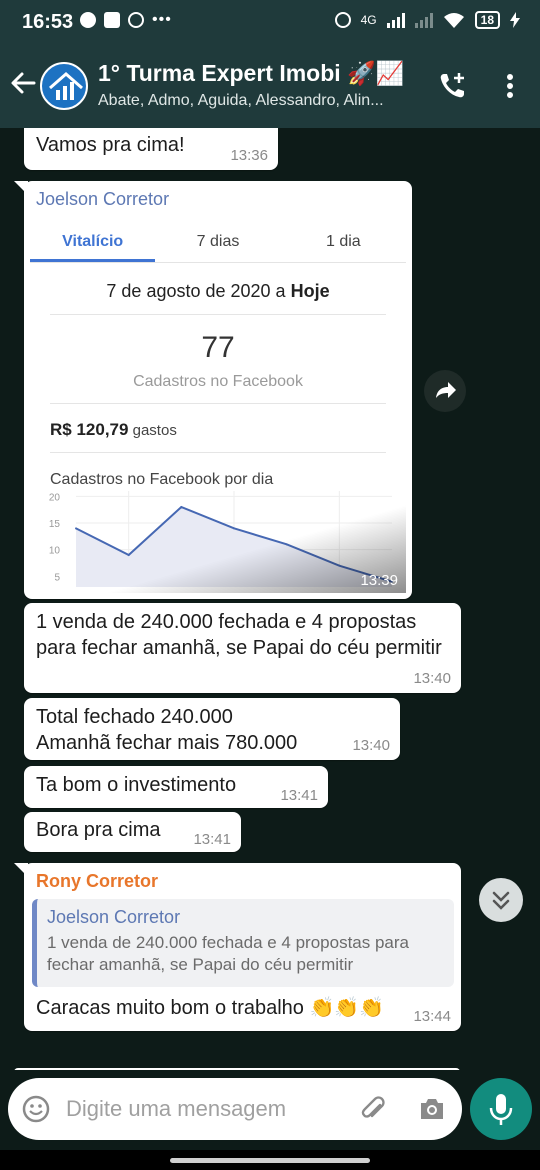 This screenshot has width=540, height=1170. I want to click on house-logo-icon, so click(66, 86).